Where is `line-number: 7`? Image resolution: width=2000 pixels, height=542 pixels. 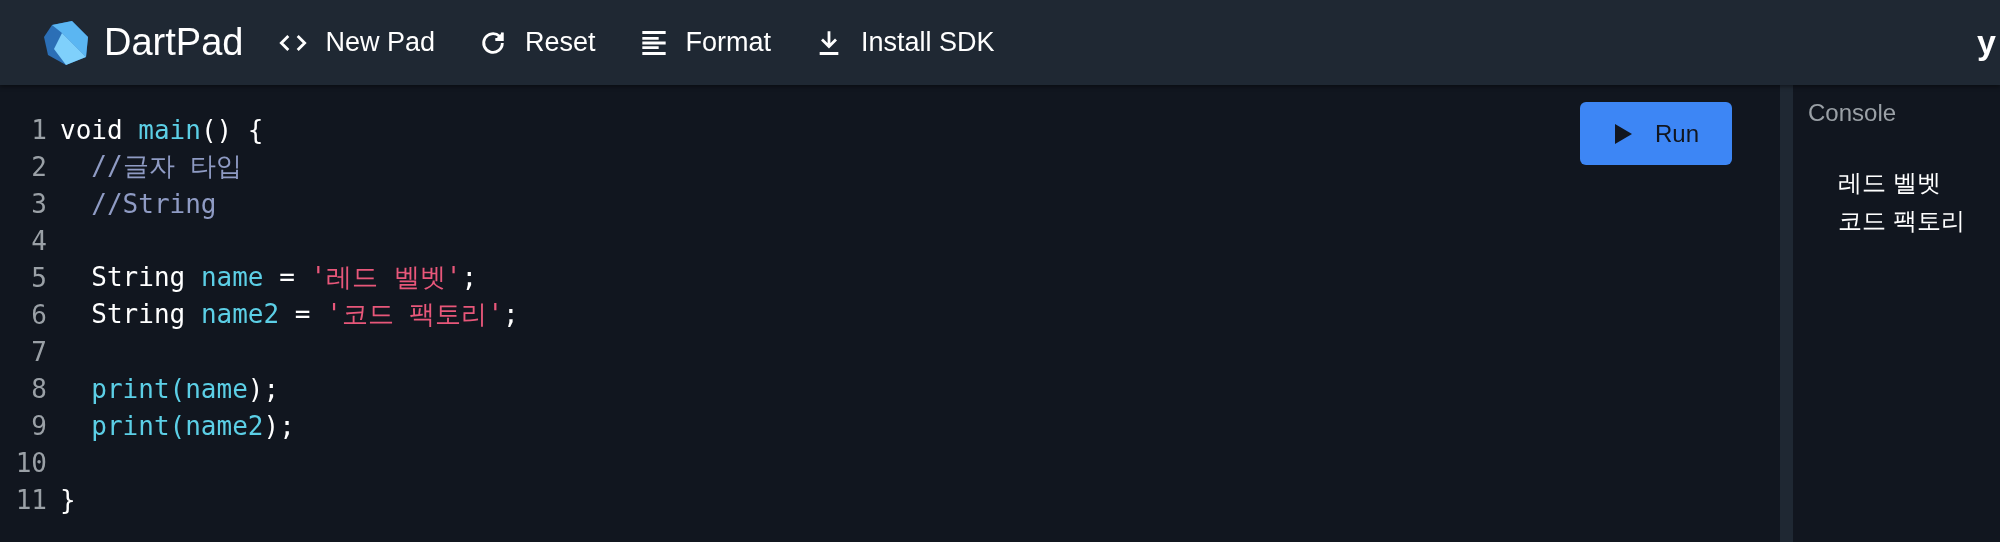
line-number: 7 is located at coordinates (39, 351).